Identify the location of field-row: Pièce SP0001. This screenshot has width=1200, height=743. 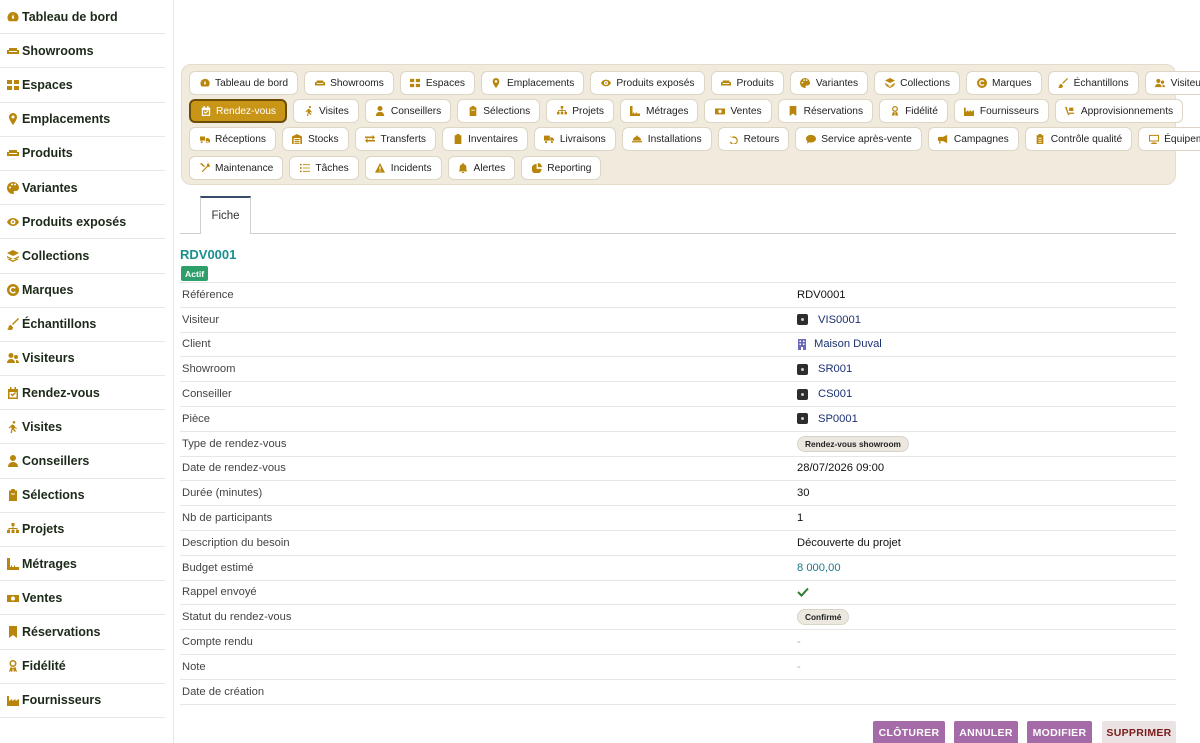
(678, 419).